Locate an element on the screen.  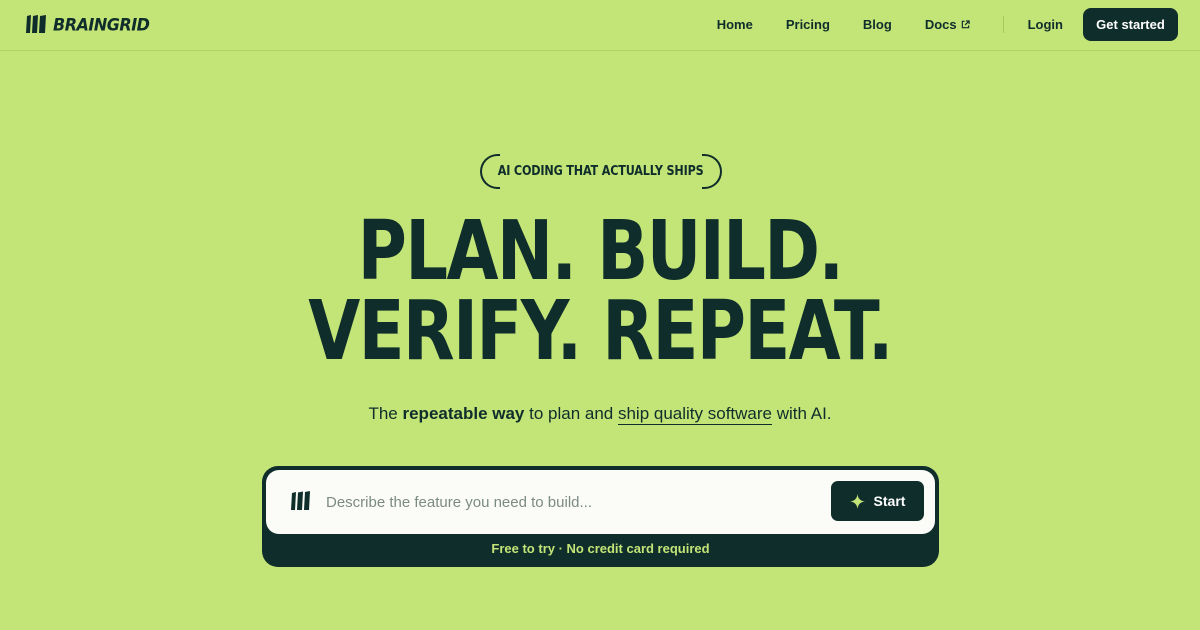
nav-link-blog: Blog is located at coordinates (877, 24).